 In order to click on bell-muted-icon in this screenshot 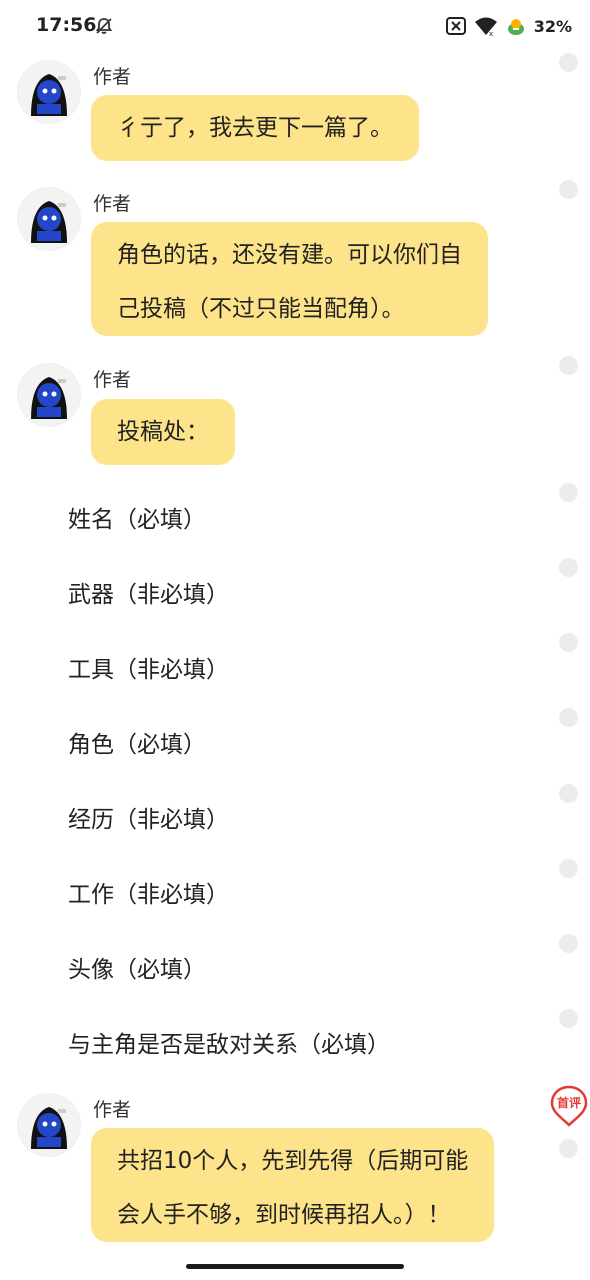, I will do `click(104, 26)`.